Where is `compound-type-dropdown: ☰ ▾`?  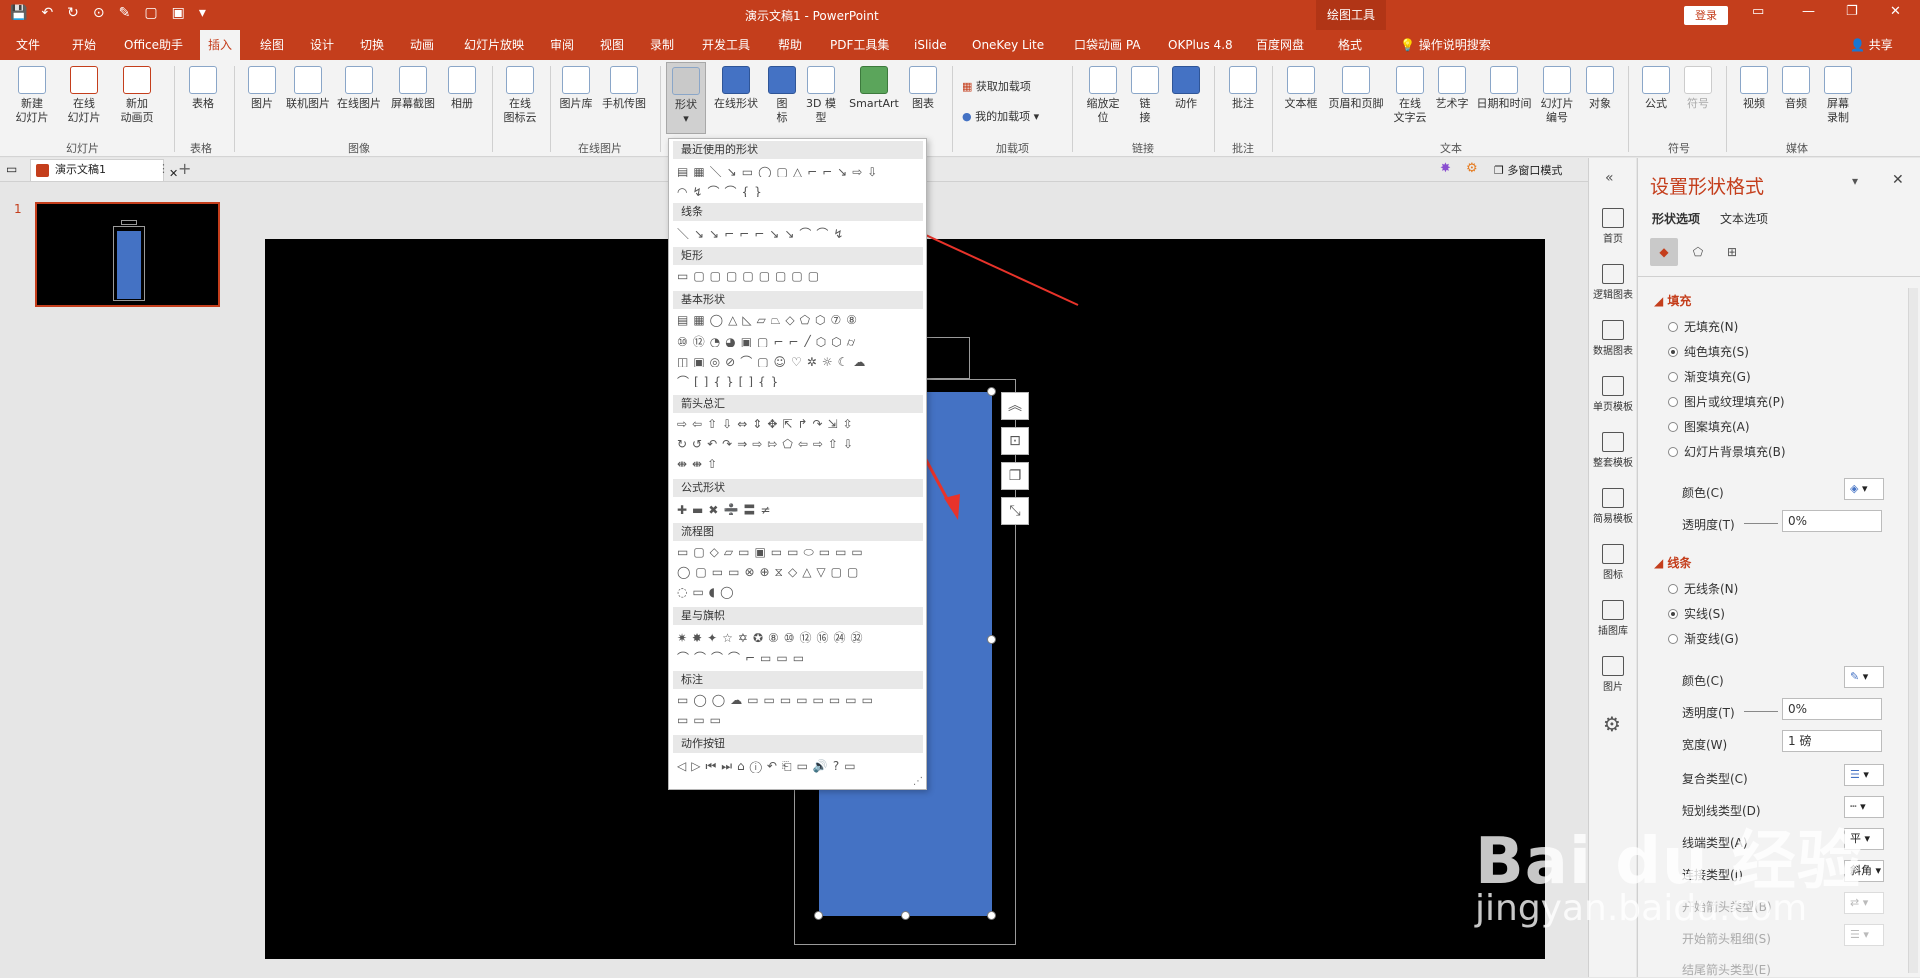 compound-type-dropdown: ☰ ▾ is located at coordinates (1864, 775).